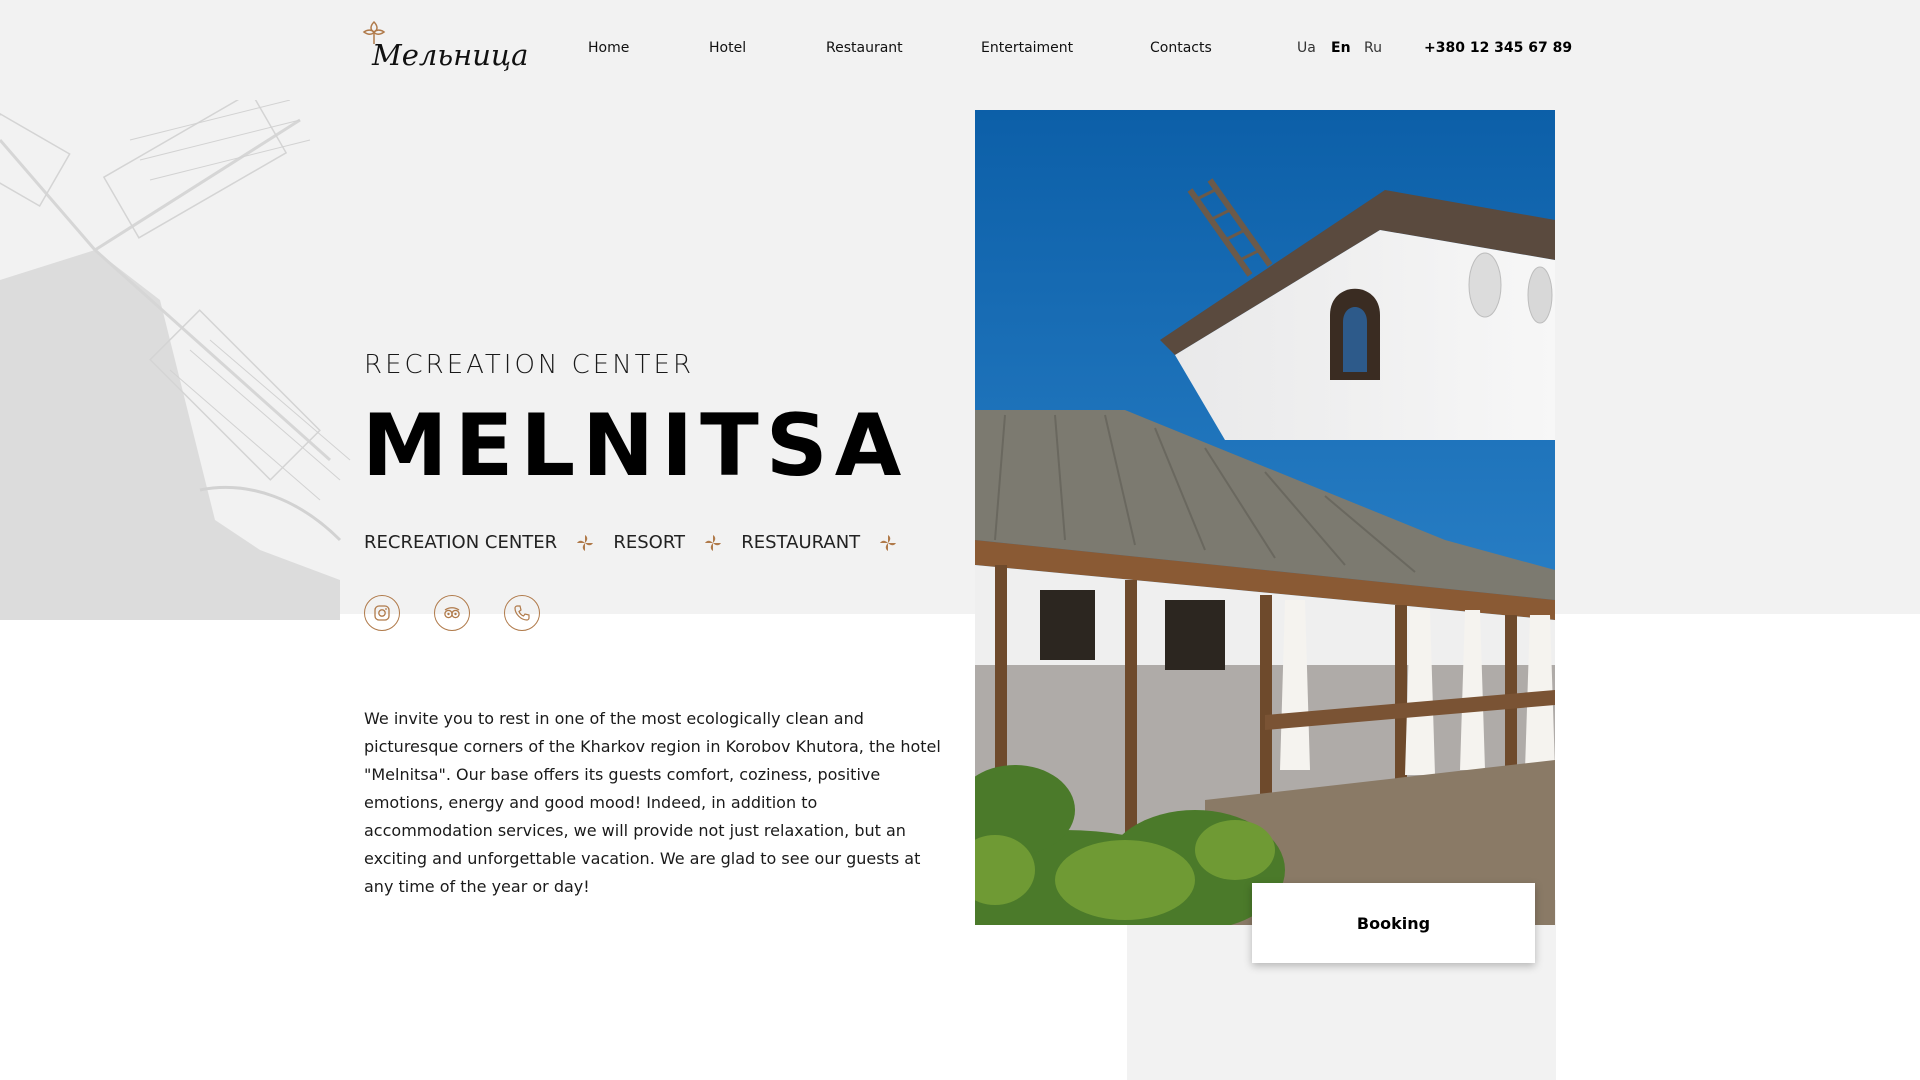 This screenshot has height=1080, width=1920. What do you see at coordinates (801, 542) in the screenshot?
I see `tag-restaurant: RESTAURANT` at bounding box center [801, 542].